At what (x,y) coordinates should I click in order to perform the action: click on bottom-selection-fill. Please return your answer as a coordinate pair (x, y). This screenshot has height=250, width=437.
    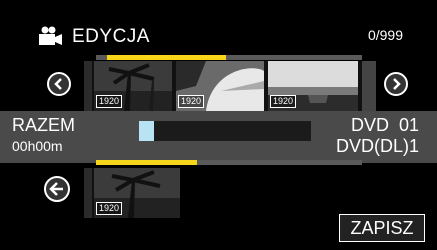
    Looking at the image, I should click on (147, 162).